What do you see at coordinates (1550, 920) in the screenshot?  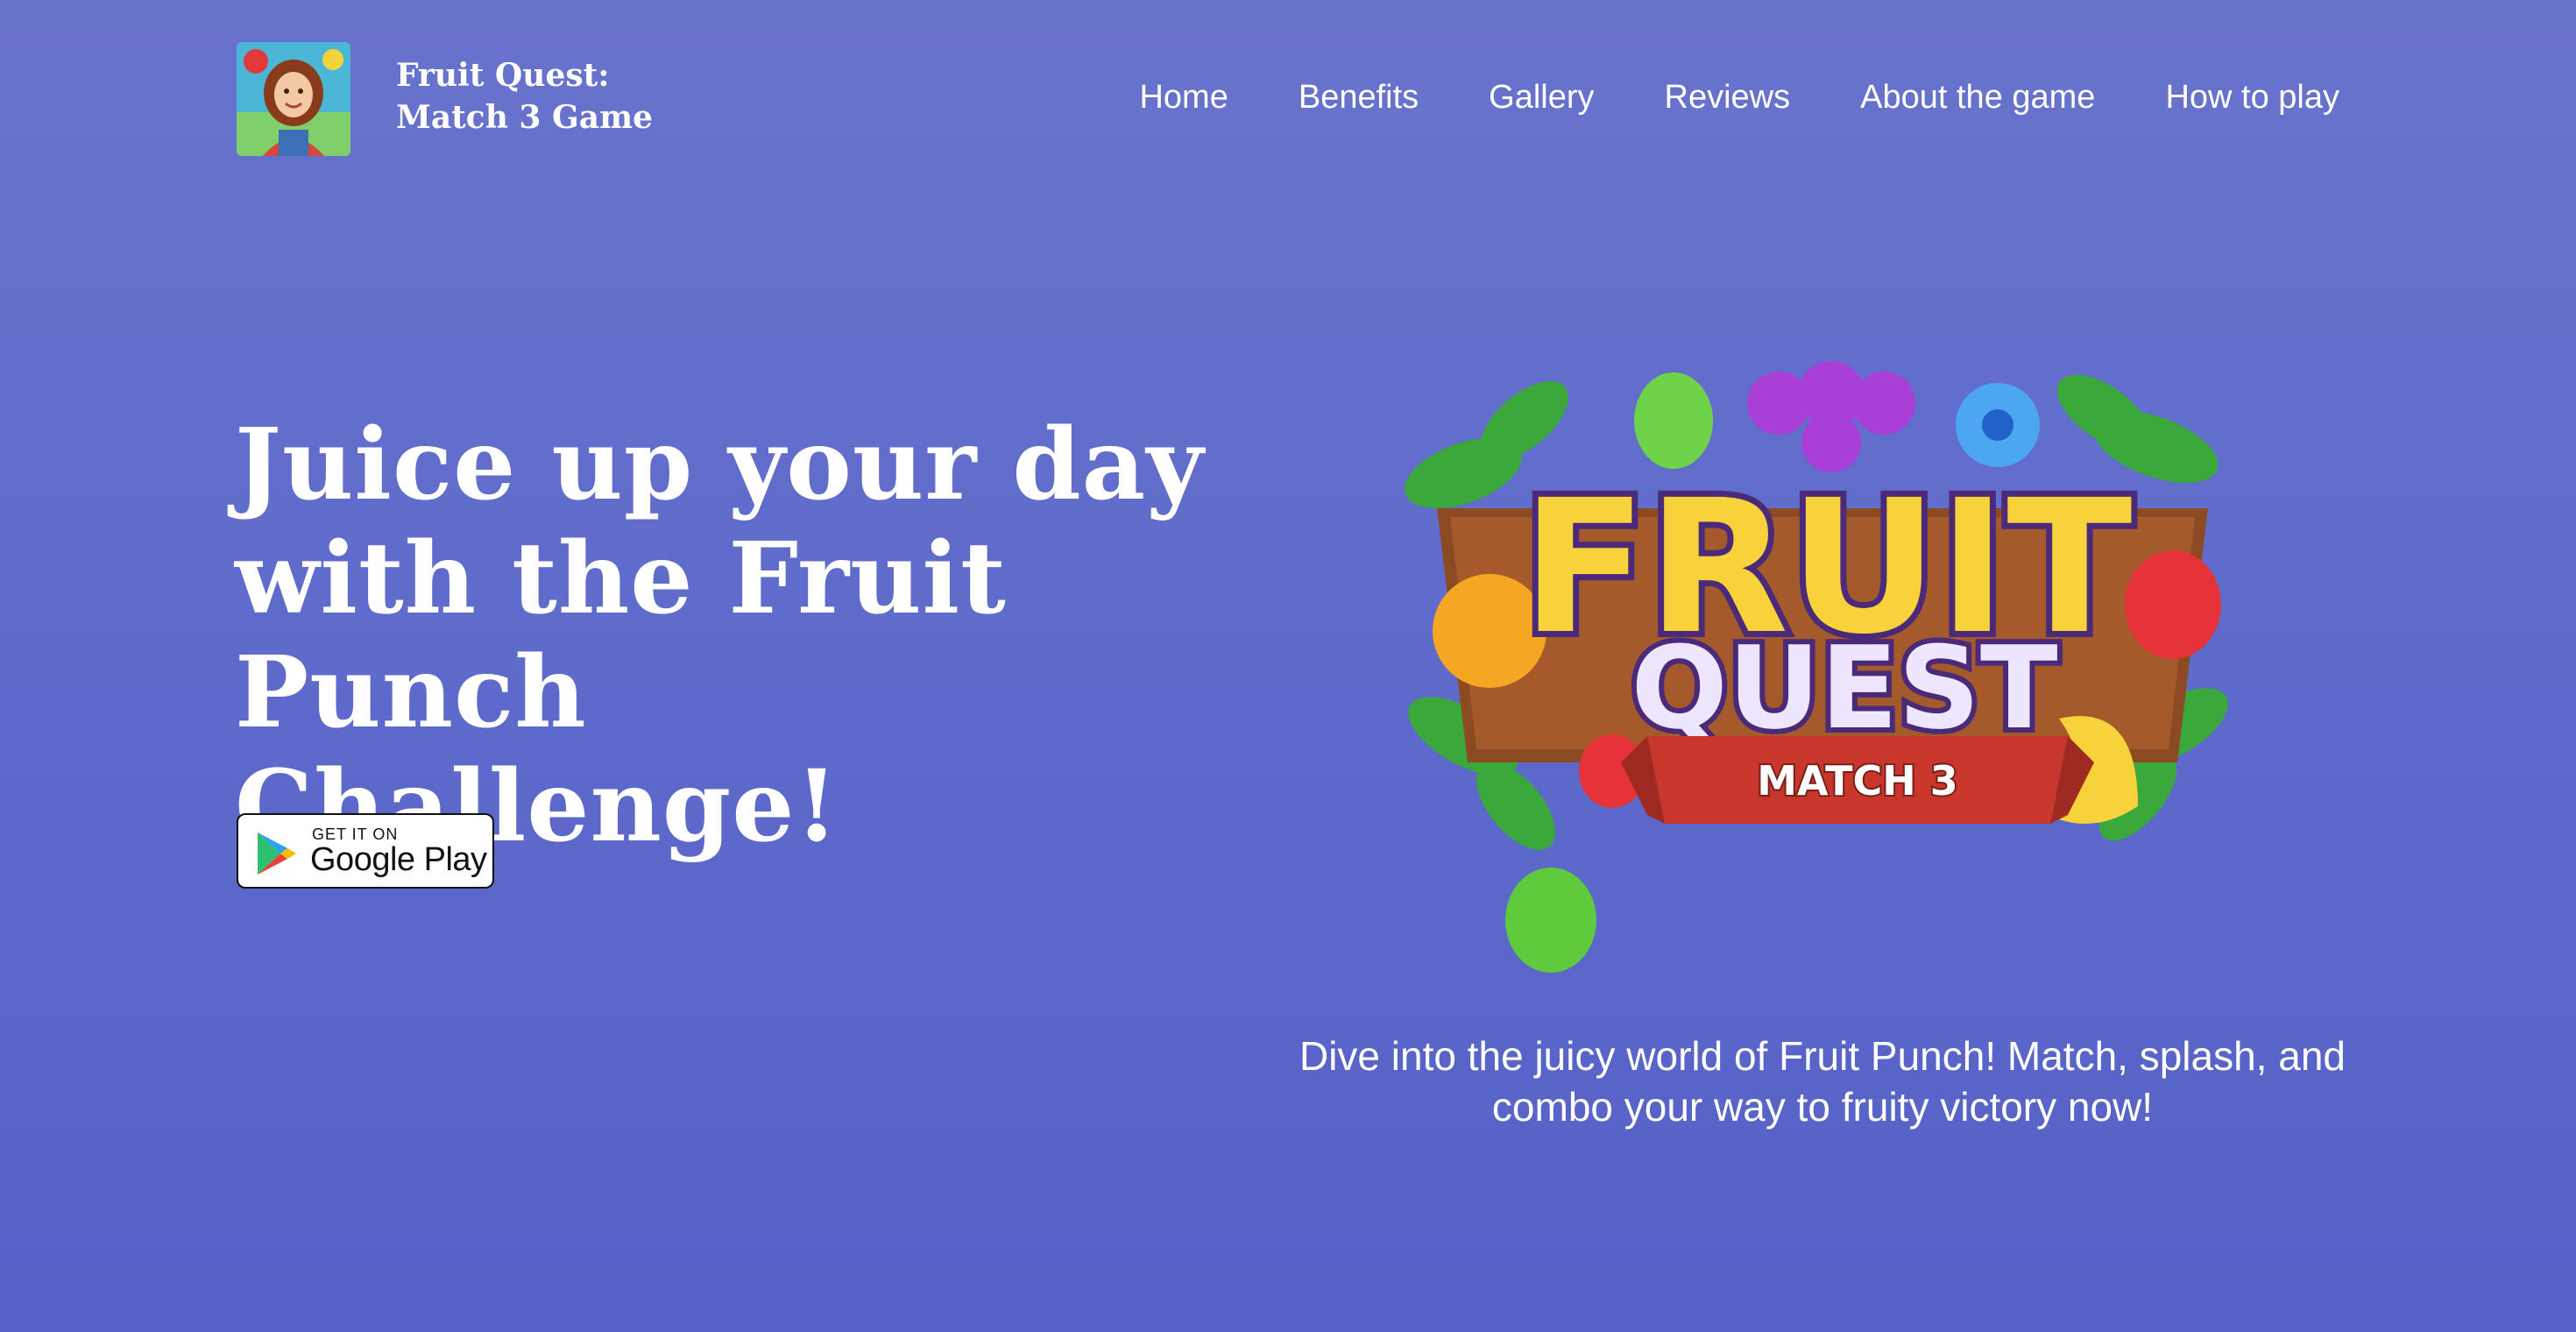 I see `pear-bottom-icon` at bounding box center [1550, 920].